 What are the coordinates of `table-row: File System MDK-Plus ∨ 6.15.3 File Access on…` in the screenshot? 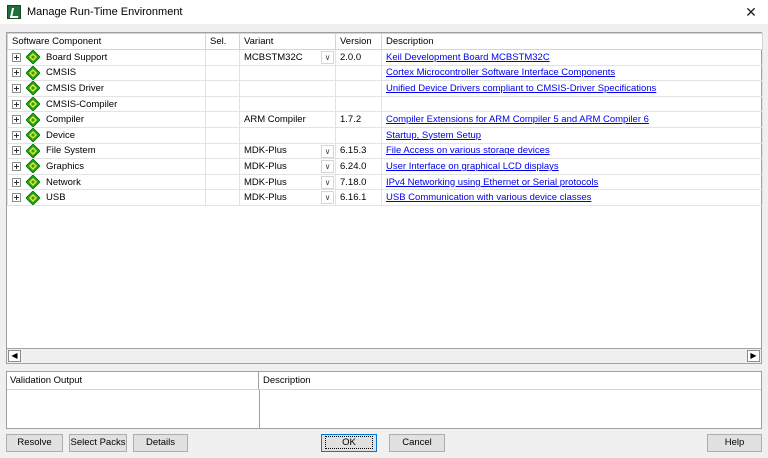 It's located at (385, 151).